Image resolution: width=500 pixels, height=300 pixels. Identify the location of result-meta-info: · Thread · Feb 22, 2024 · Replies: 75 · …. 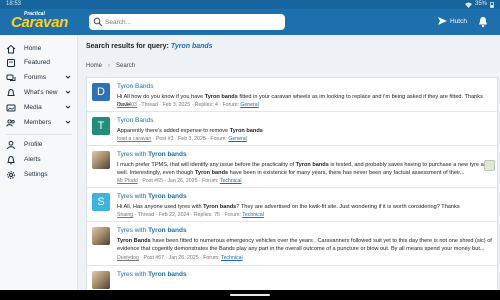
(188, 215).